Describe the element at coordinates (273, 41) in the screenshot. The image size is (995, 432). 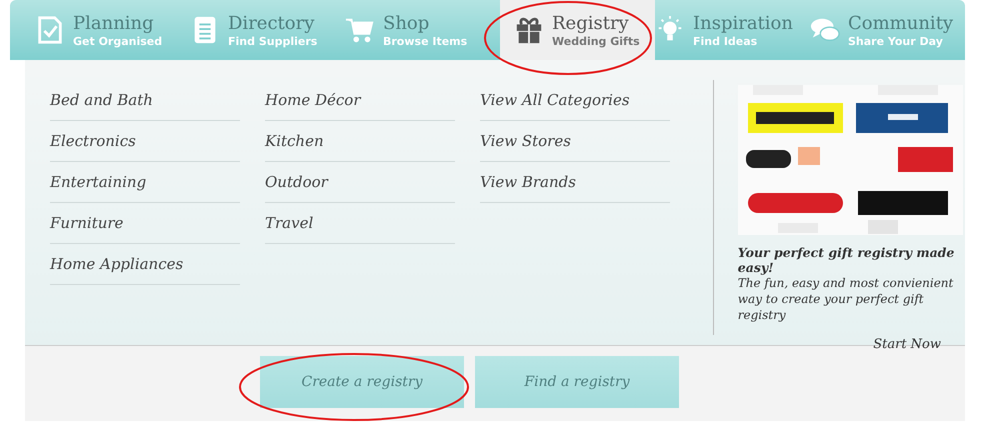
I see `tab-subtitle: Find Suppliers` at that location.